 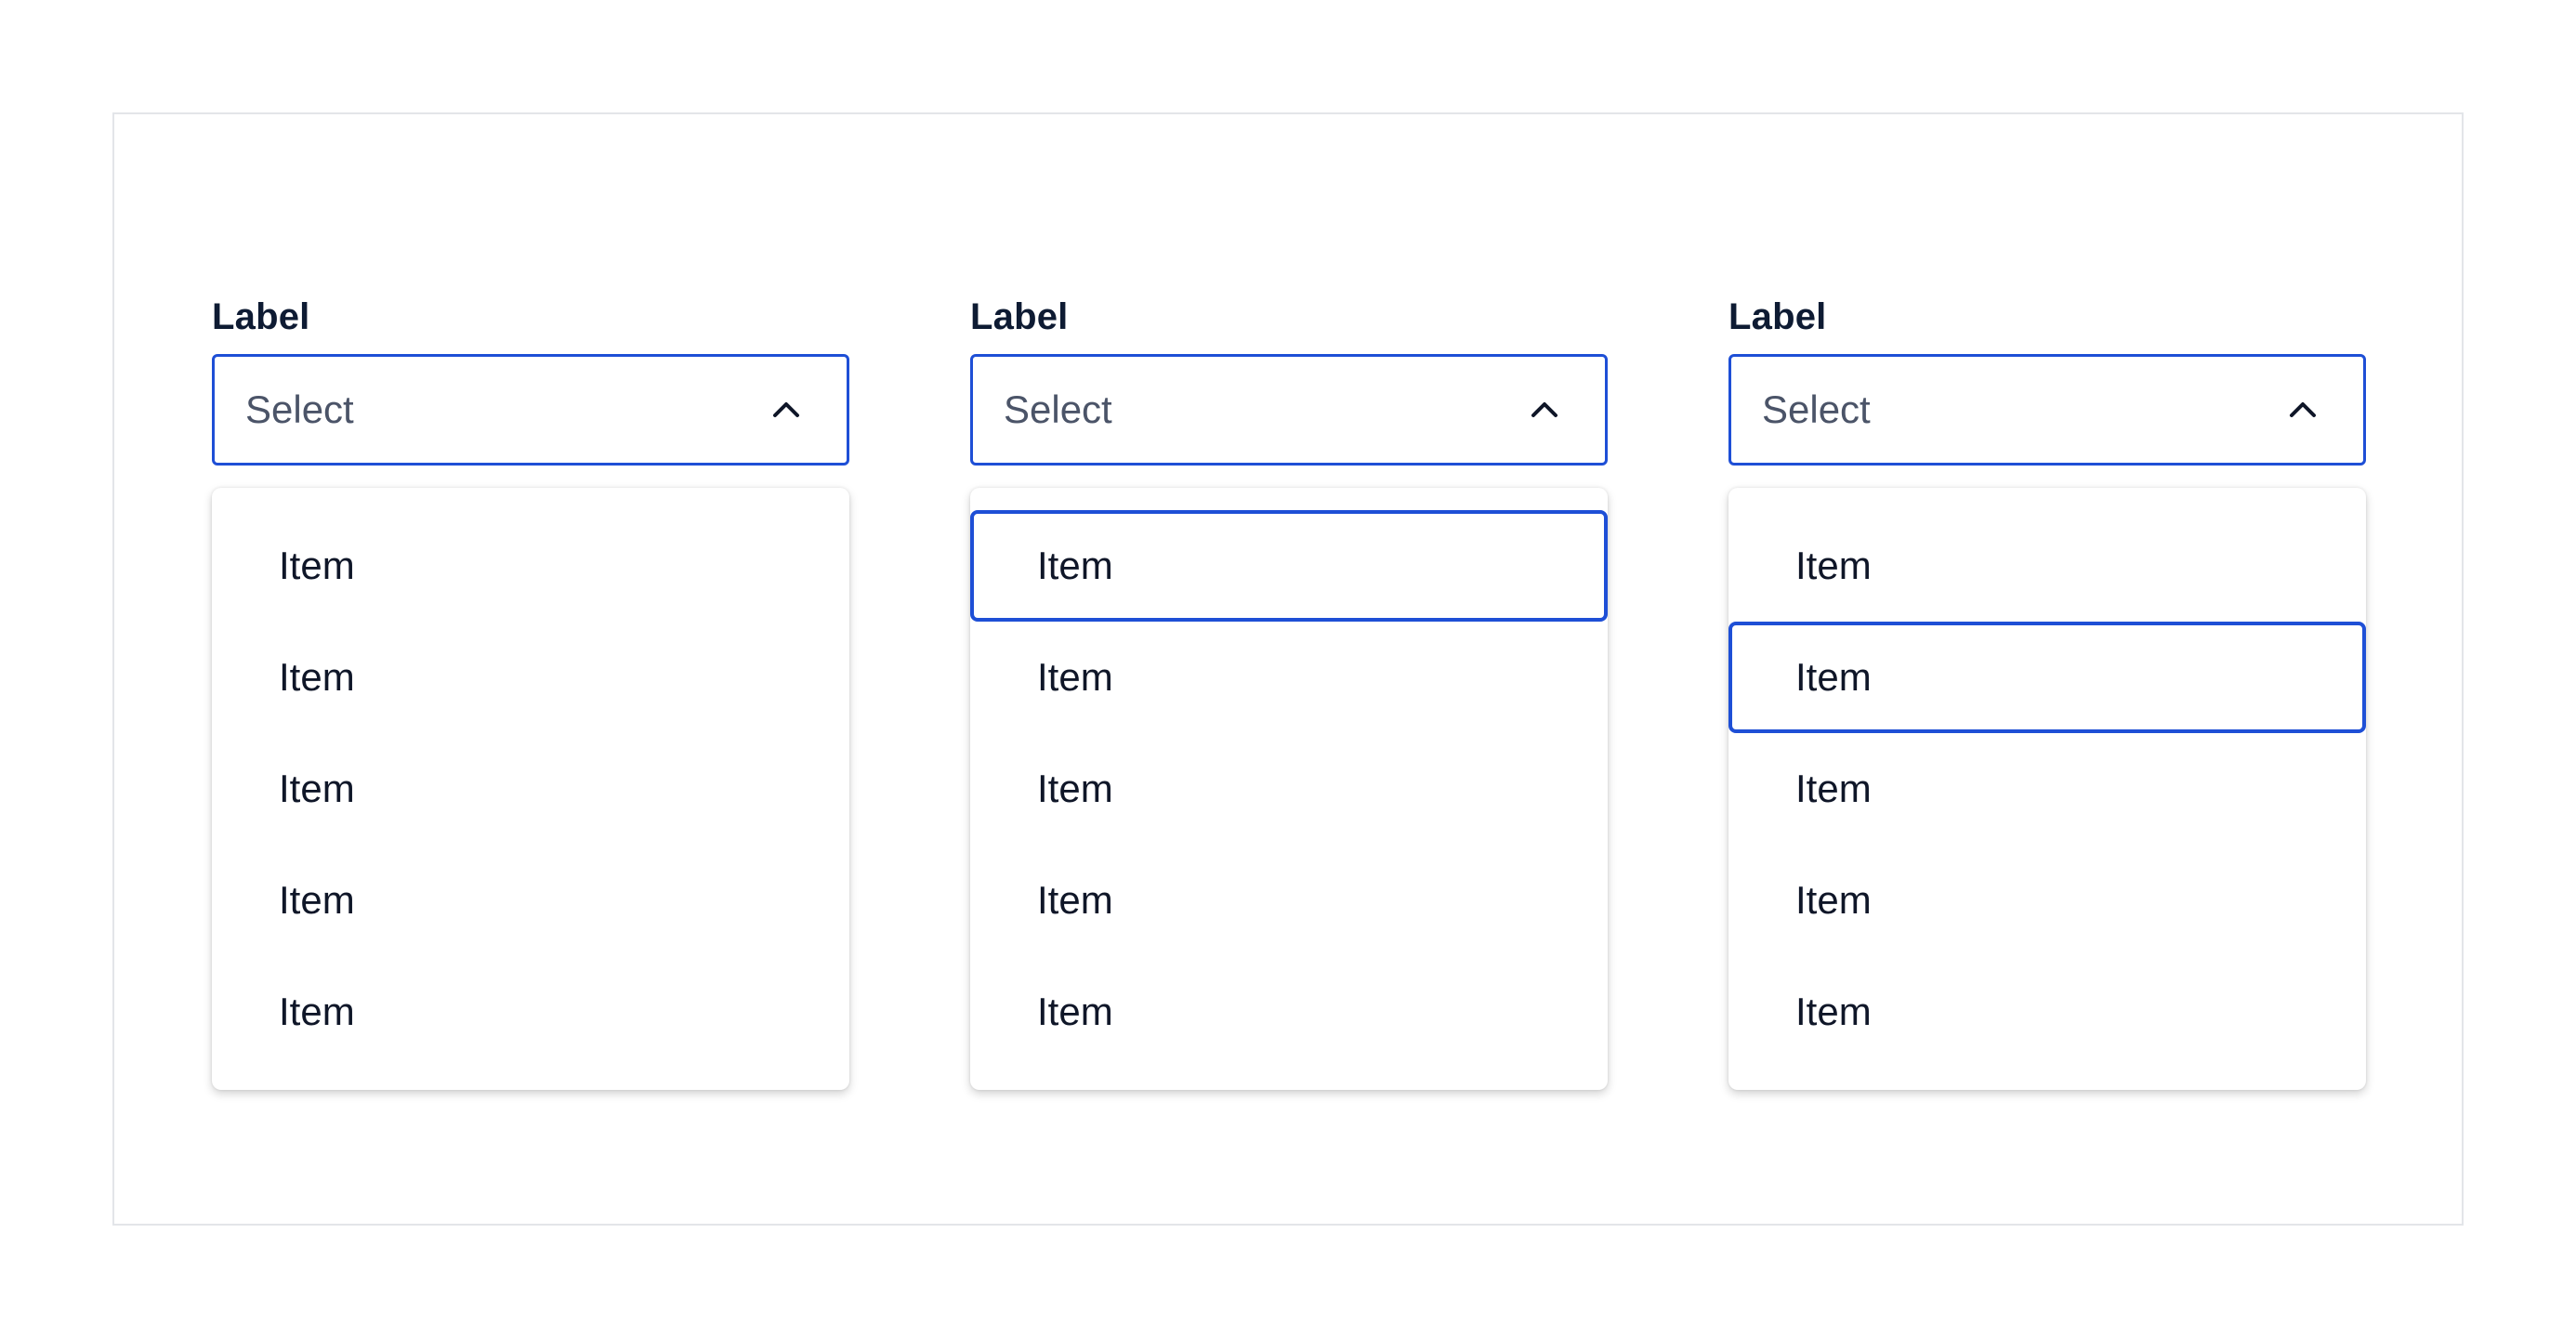 I want to click on dropdown-default: Label Select Item Item Item Item Item, so click(x=530, y=692).